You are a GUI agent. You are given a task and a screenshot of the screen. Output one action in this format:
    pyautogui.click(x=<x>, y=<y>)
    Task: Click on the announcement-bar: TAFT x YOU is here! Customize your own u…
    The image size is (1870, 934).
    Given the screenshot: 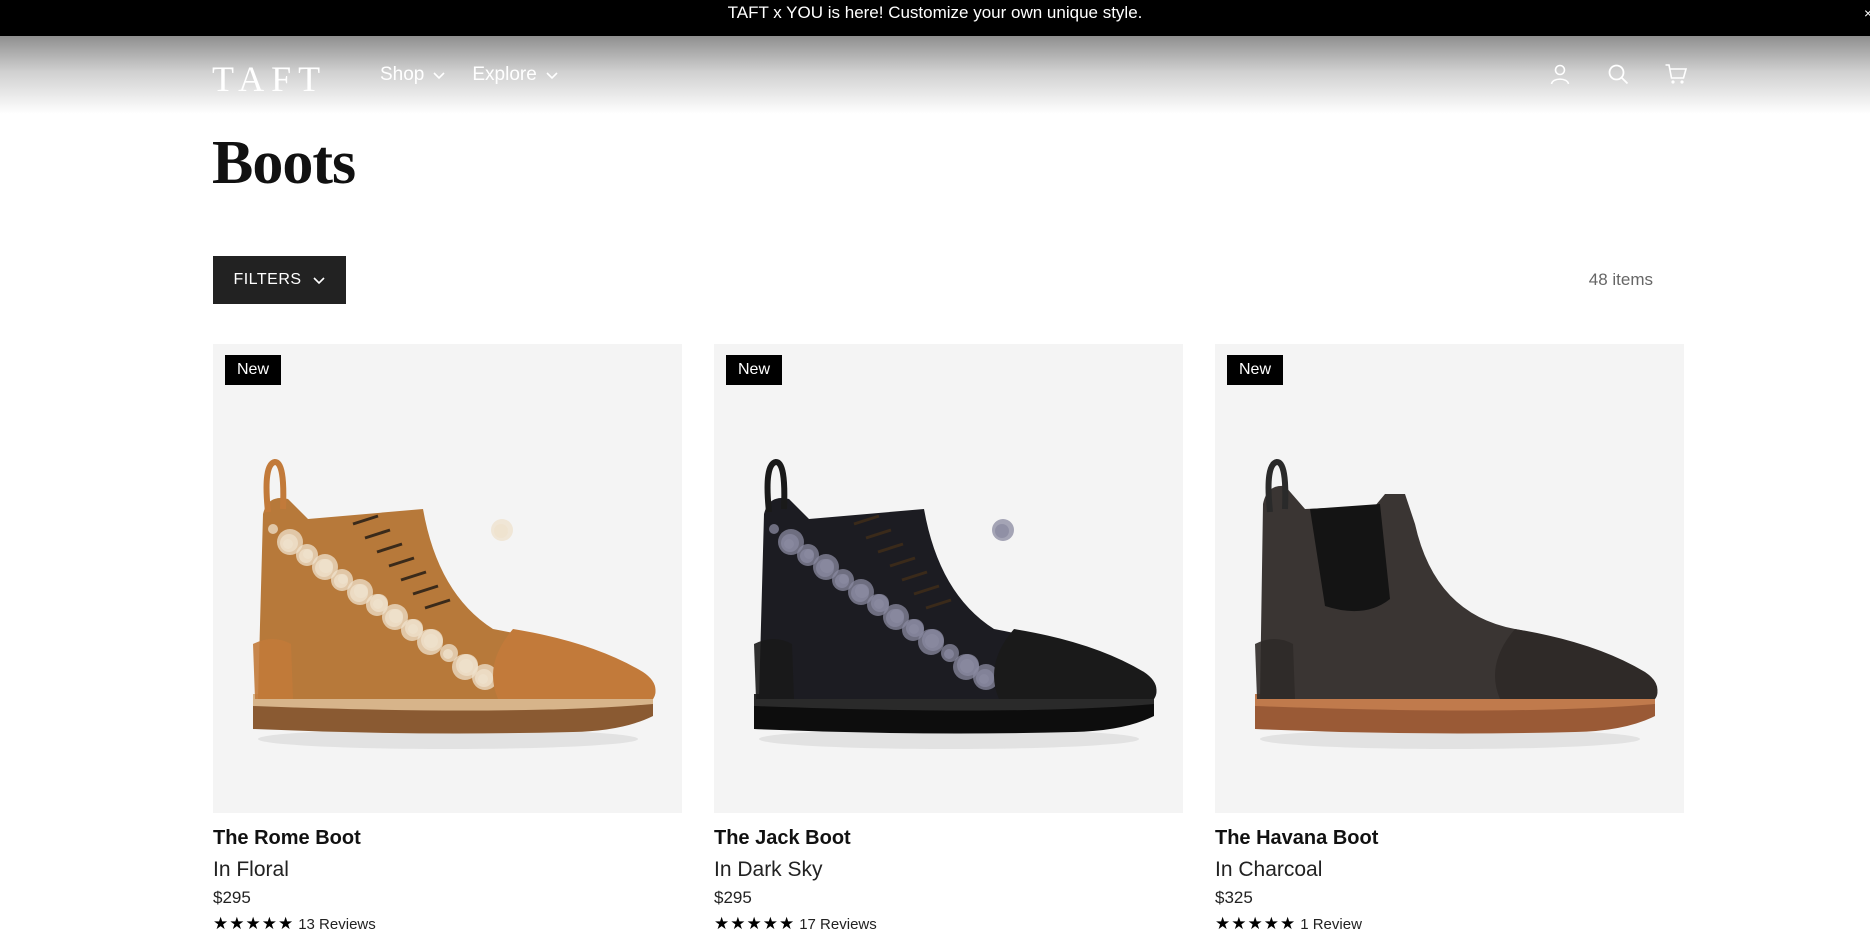 What is the action you would take?
    pyautogui.click(x=935, y=18)
    